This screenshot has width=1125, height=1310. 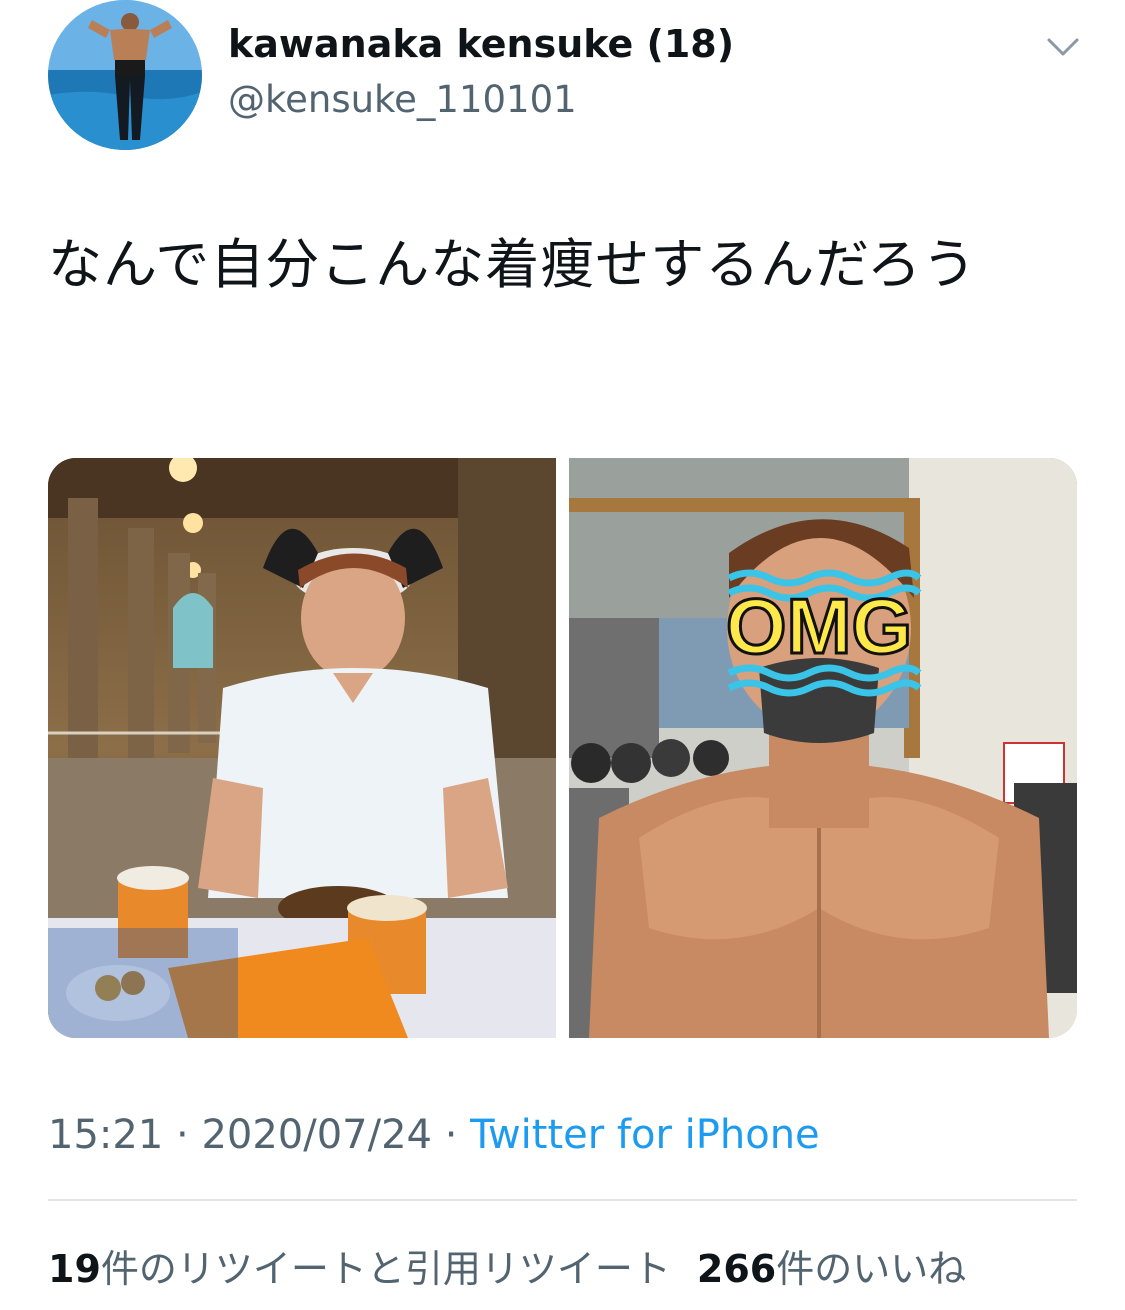 I want to click on divider, so click(x=562, y=1200).